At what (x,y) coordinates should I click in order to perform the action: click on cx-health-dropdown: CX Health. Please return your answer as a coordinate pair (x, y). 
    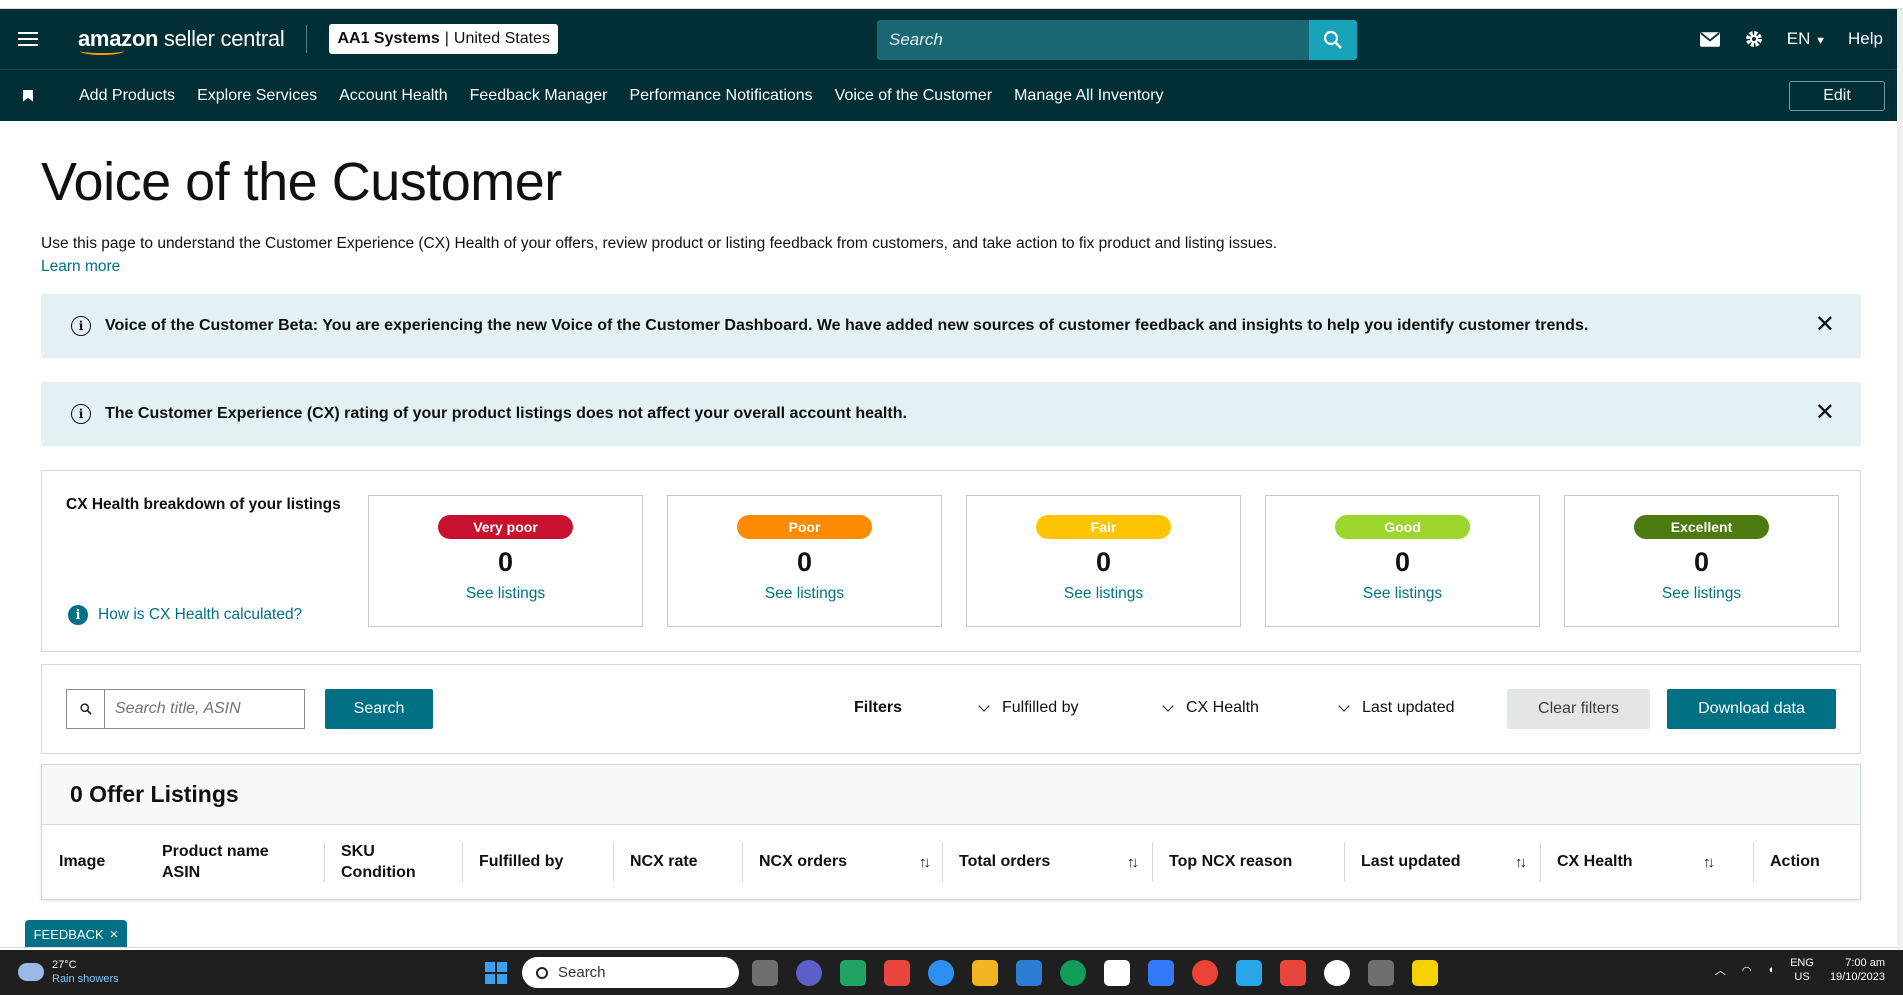
    Looking at the image, I should click on (1210, 708).